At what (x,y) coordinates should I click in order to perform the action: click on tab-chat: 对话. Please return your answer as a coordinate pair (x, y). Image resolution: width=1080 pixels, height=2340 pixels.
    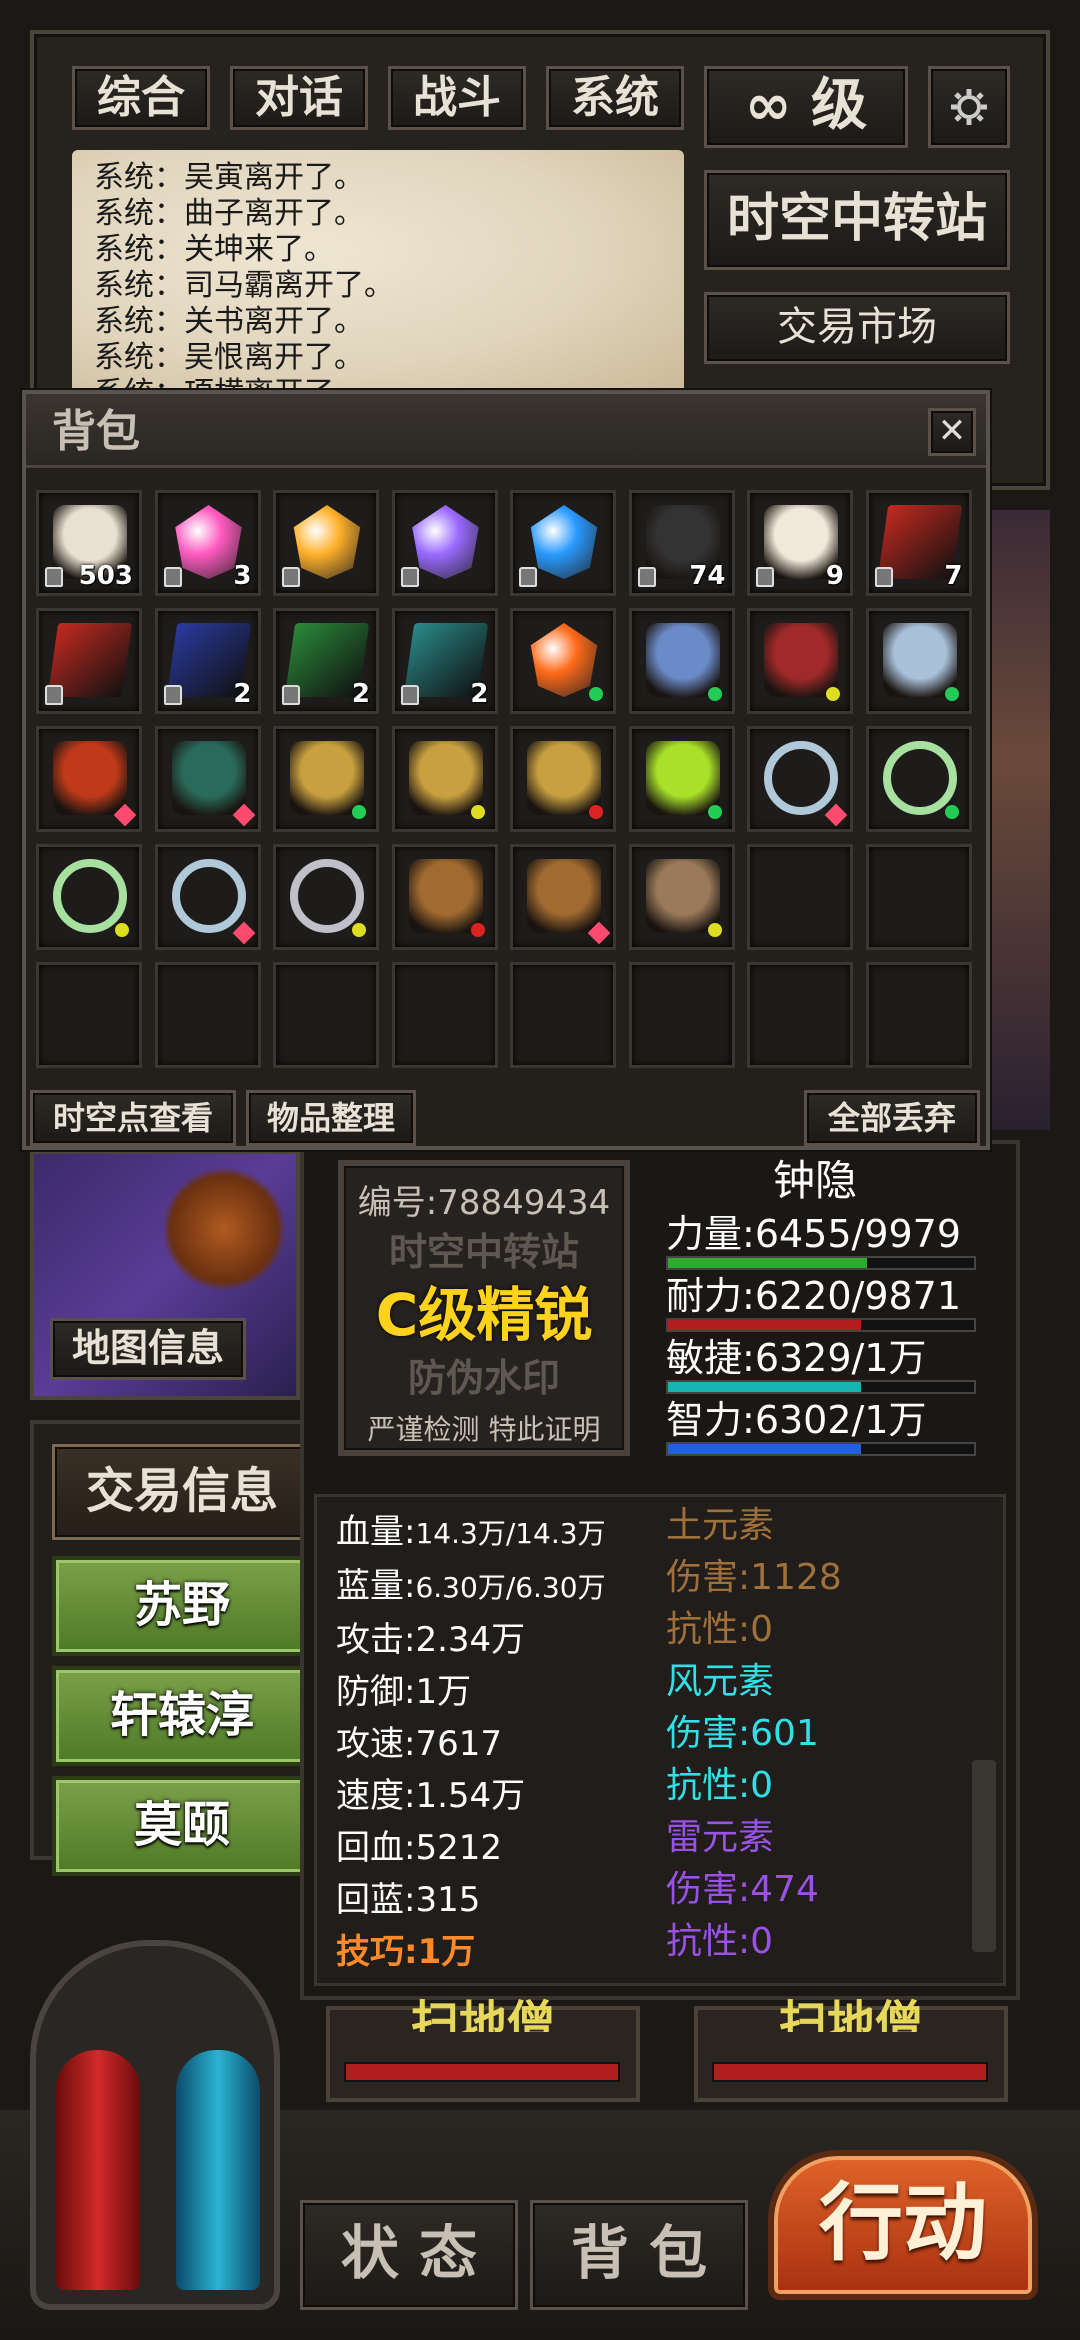
    Looking at the image, I should click on (299, 98).